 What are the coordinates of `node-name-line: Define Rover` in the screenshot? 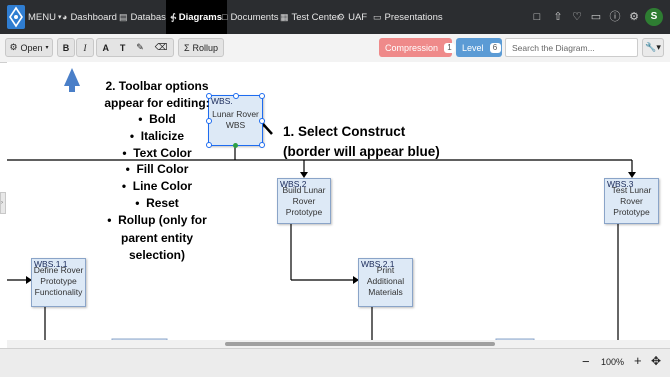 It's located at (58, 270).